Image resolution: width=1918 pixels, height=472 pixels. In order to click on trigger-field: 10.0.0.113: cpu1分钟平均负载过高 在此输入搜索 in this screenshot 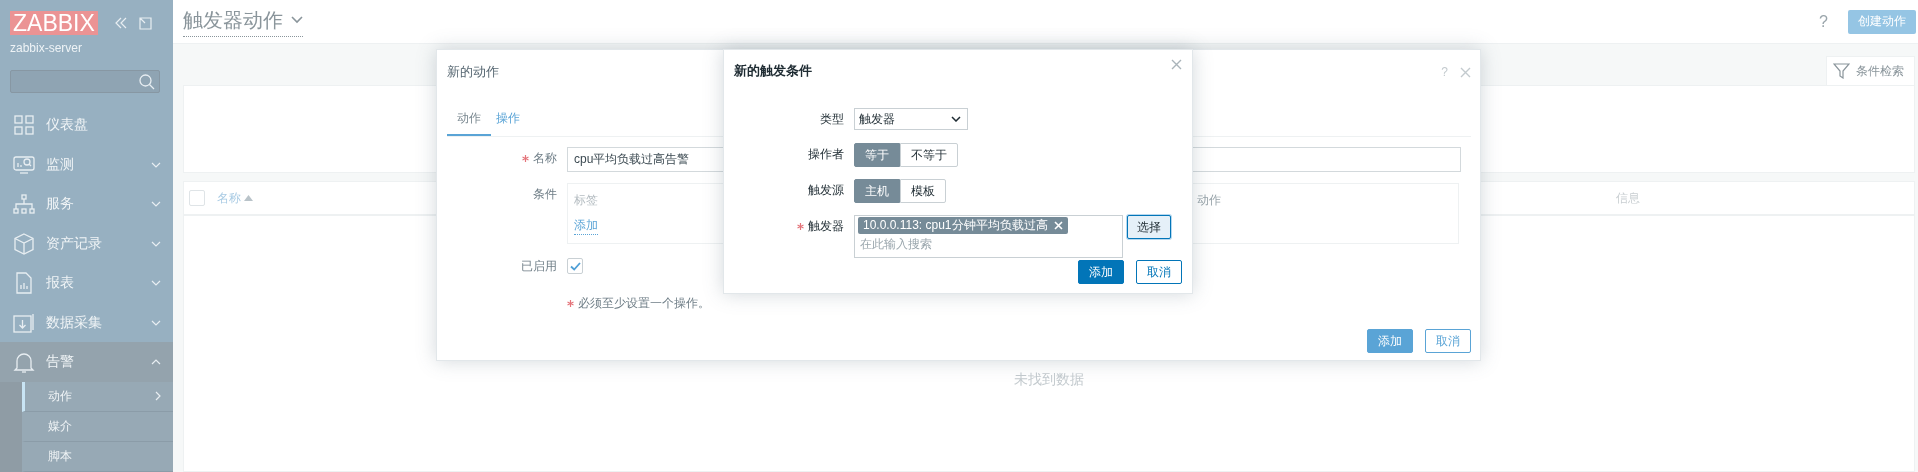, I will do `click(988, 236)`.